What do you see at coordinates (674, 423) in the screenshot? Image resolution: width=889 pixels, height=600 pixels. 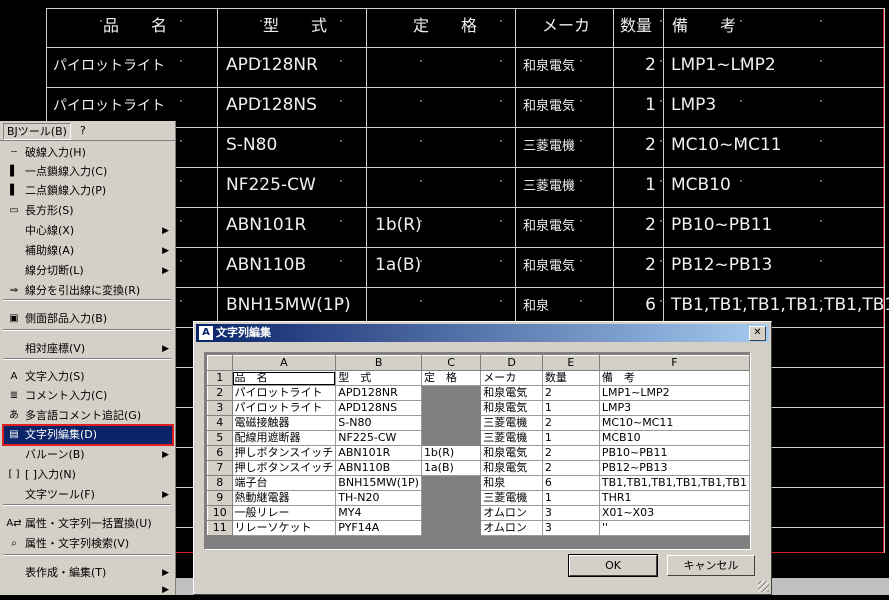 I see `cell: MC10~MC11` at bounding box center [674, 423].